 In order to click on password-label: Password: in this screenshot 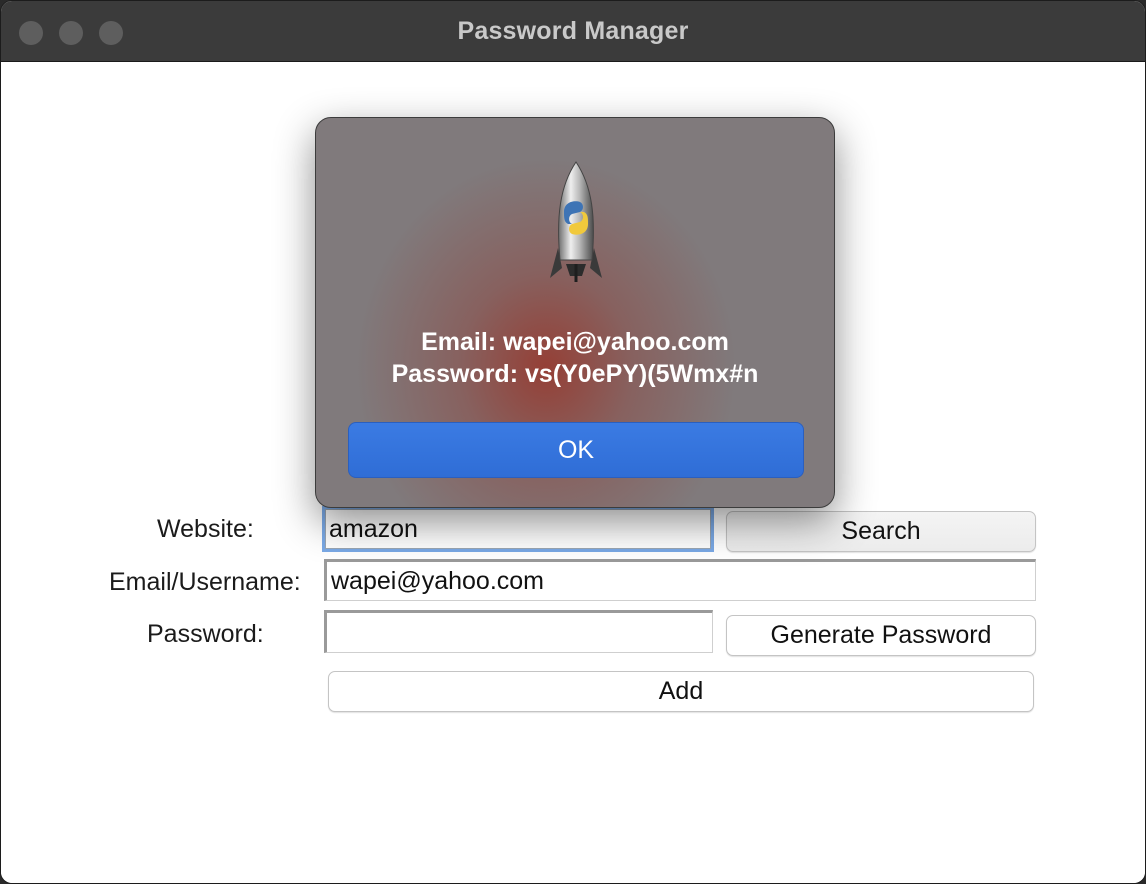, I will do `click(205, 634)`.